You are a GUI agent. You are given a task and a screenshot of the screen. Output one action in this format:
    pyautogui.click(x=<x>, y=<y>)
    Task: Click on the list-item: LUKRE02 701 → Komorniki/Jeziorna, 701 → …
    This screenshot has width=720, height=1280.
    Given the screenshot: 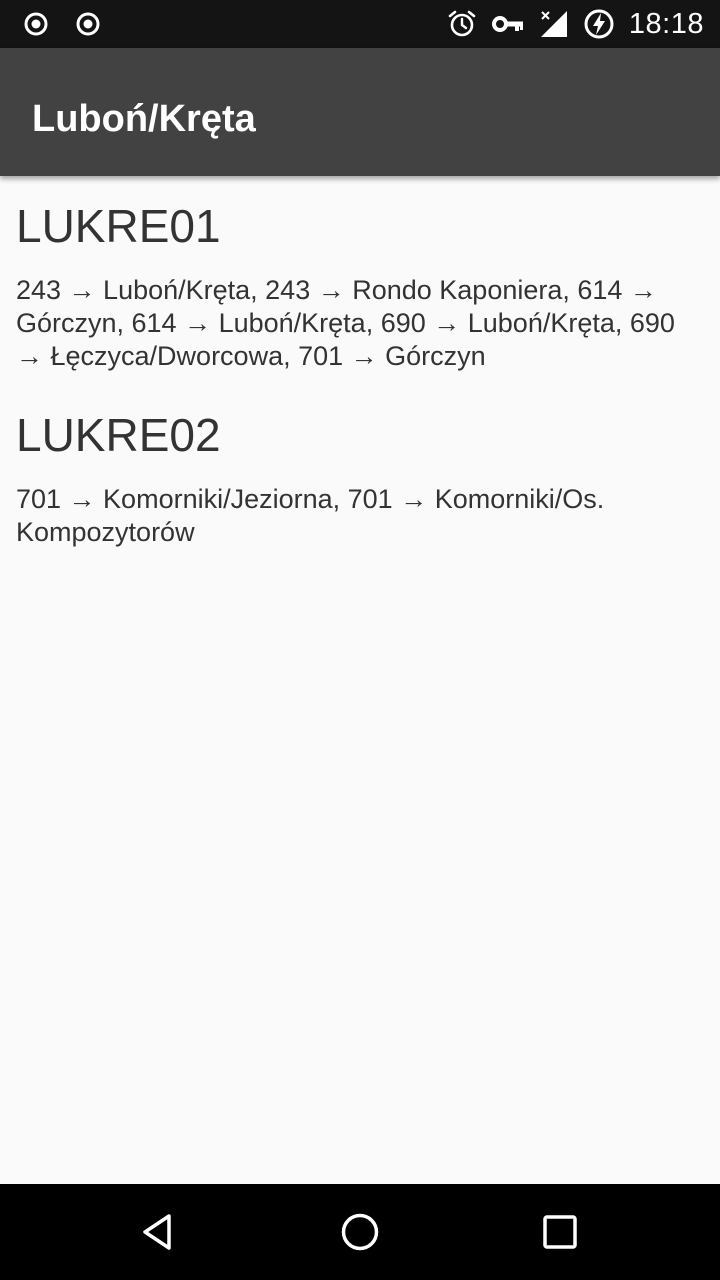 What is the action you would take?
    pyautogui.click(x=361, y=479)
    